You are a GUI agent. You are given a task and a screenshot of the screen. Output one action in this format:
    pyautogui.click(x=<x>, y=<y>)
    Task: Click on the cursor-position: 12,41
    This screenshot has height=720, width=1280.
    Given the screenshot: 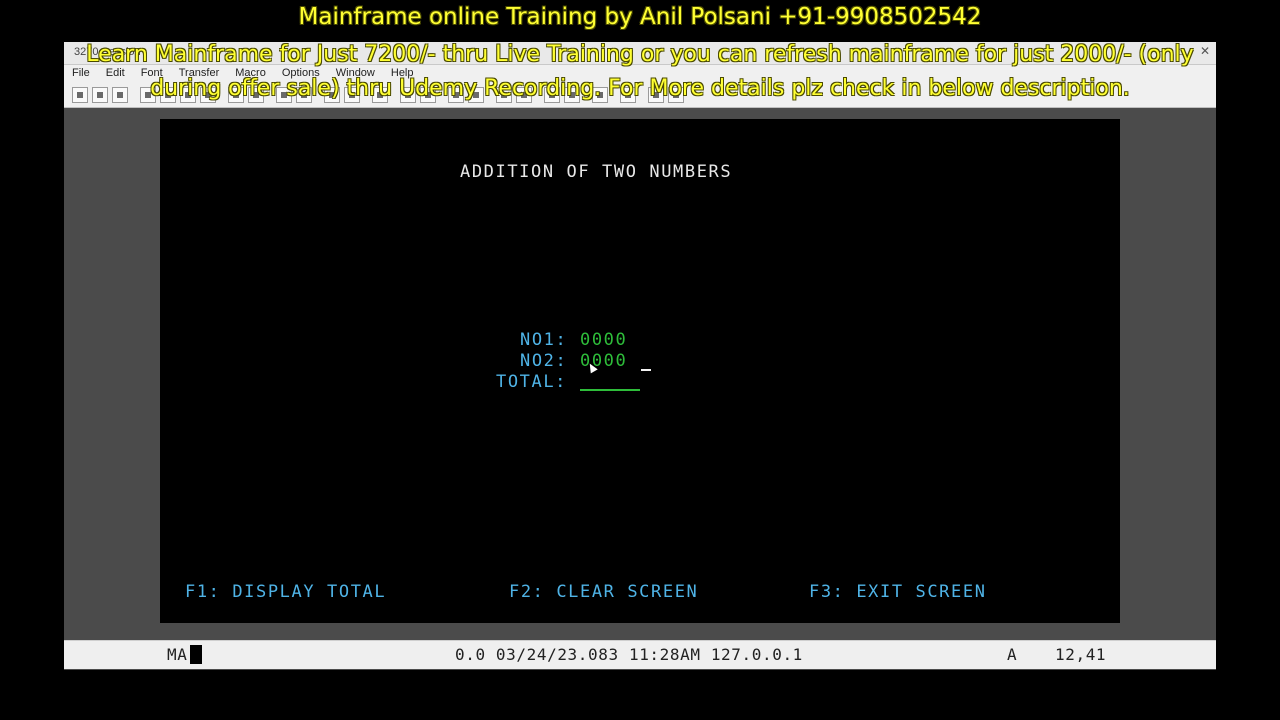 What is the action you would take?
    pyautogui.click(x=1081, y=654)
    